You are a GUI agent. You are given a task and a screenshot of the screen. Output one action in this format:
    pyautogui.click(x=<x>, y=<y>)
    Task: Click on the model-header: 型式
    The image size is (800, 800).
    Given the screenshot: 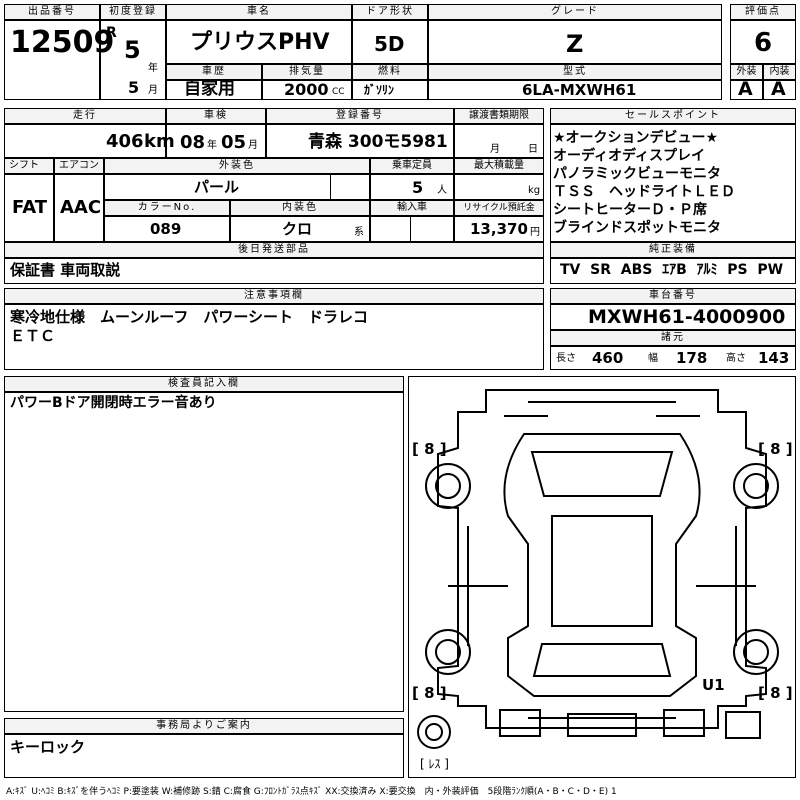 What is the action you would take?
    pyautogui.click(x=575, y=72)
    